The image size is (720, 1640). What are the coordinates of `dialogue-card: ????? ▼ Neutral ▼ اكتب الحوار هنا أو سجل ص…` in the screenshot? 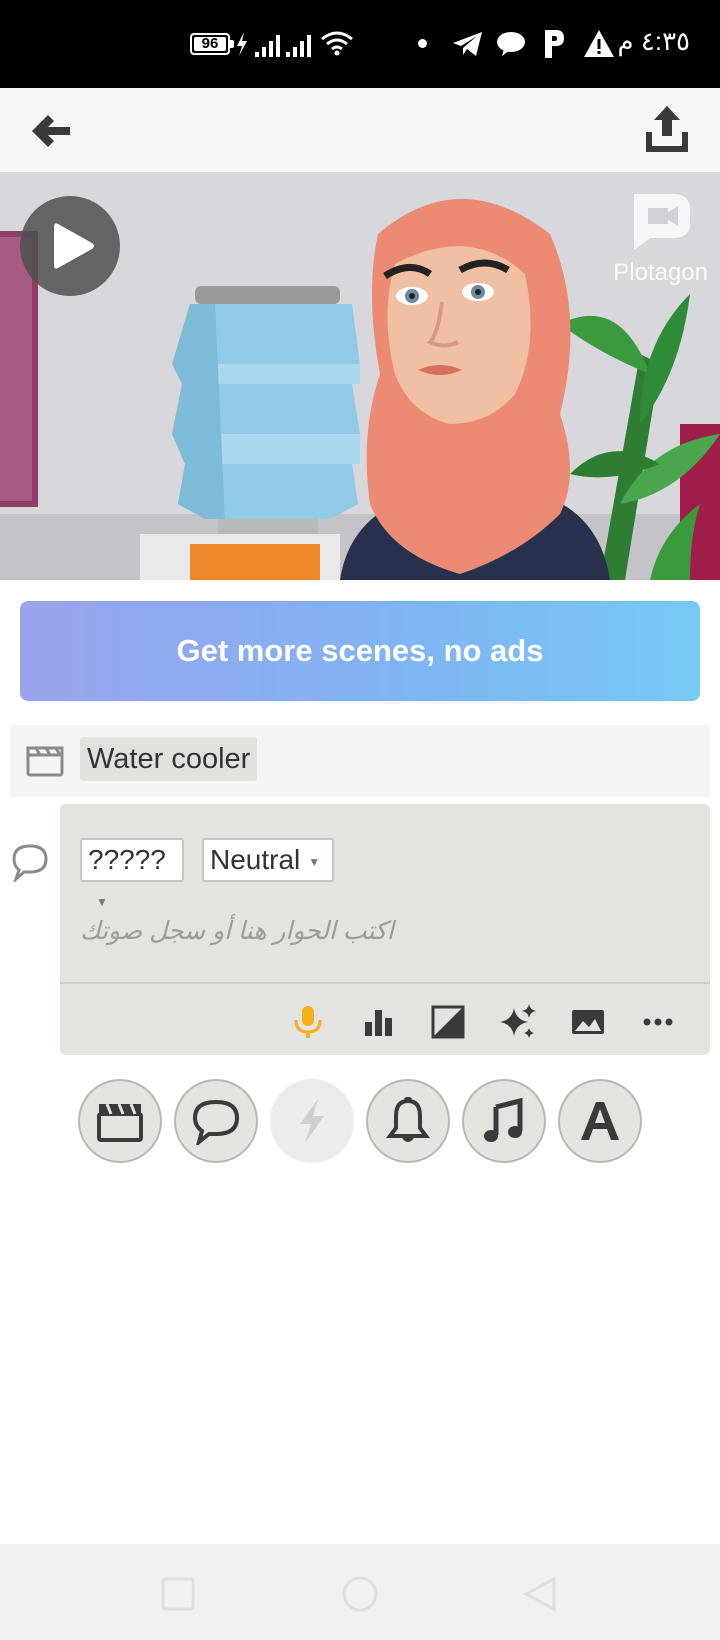 It's located at (385, 929).